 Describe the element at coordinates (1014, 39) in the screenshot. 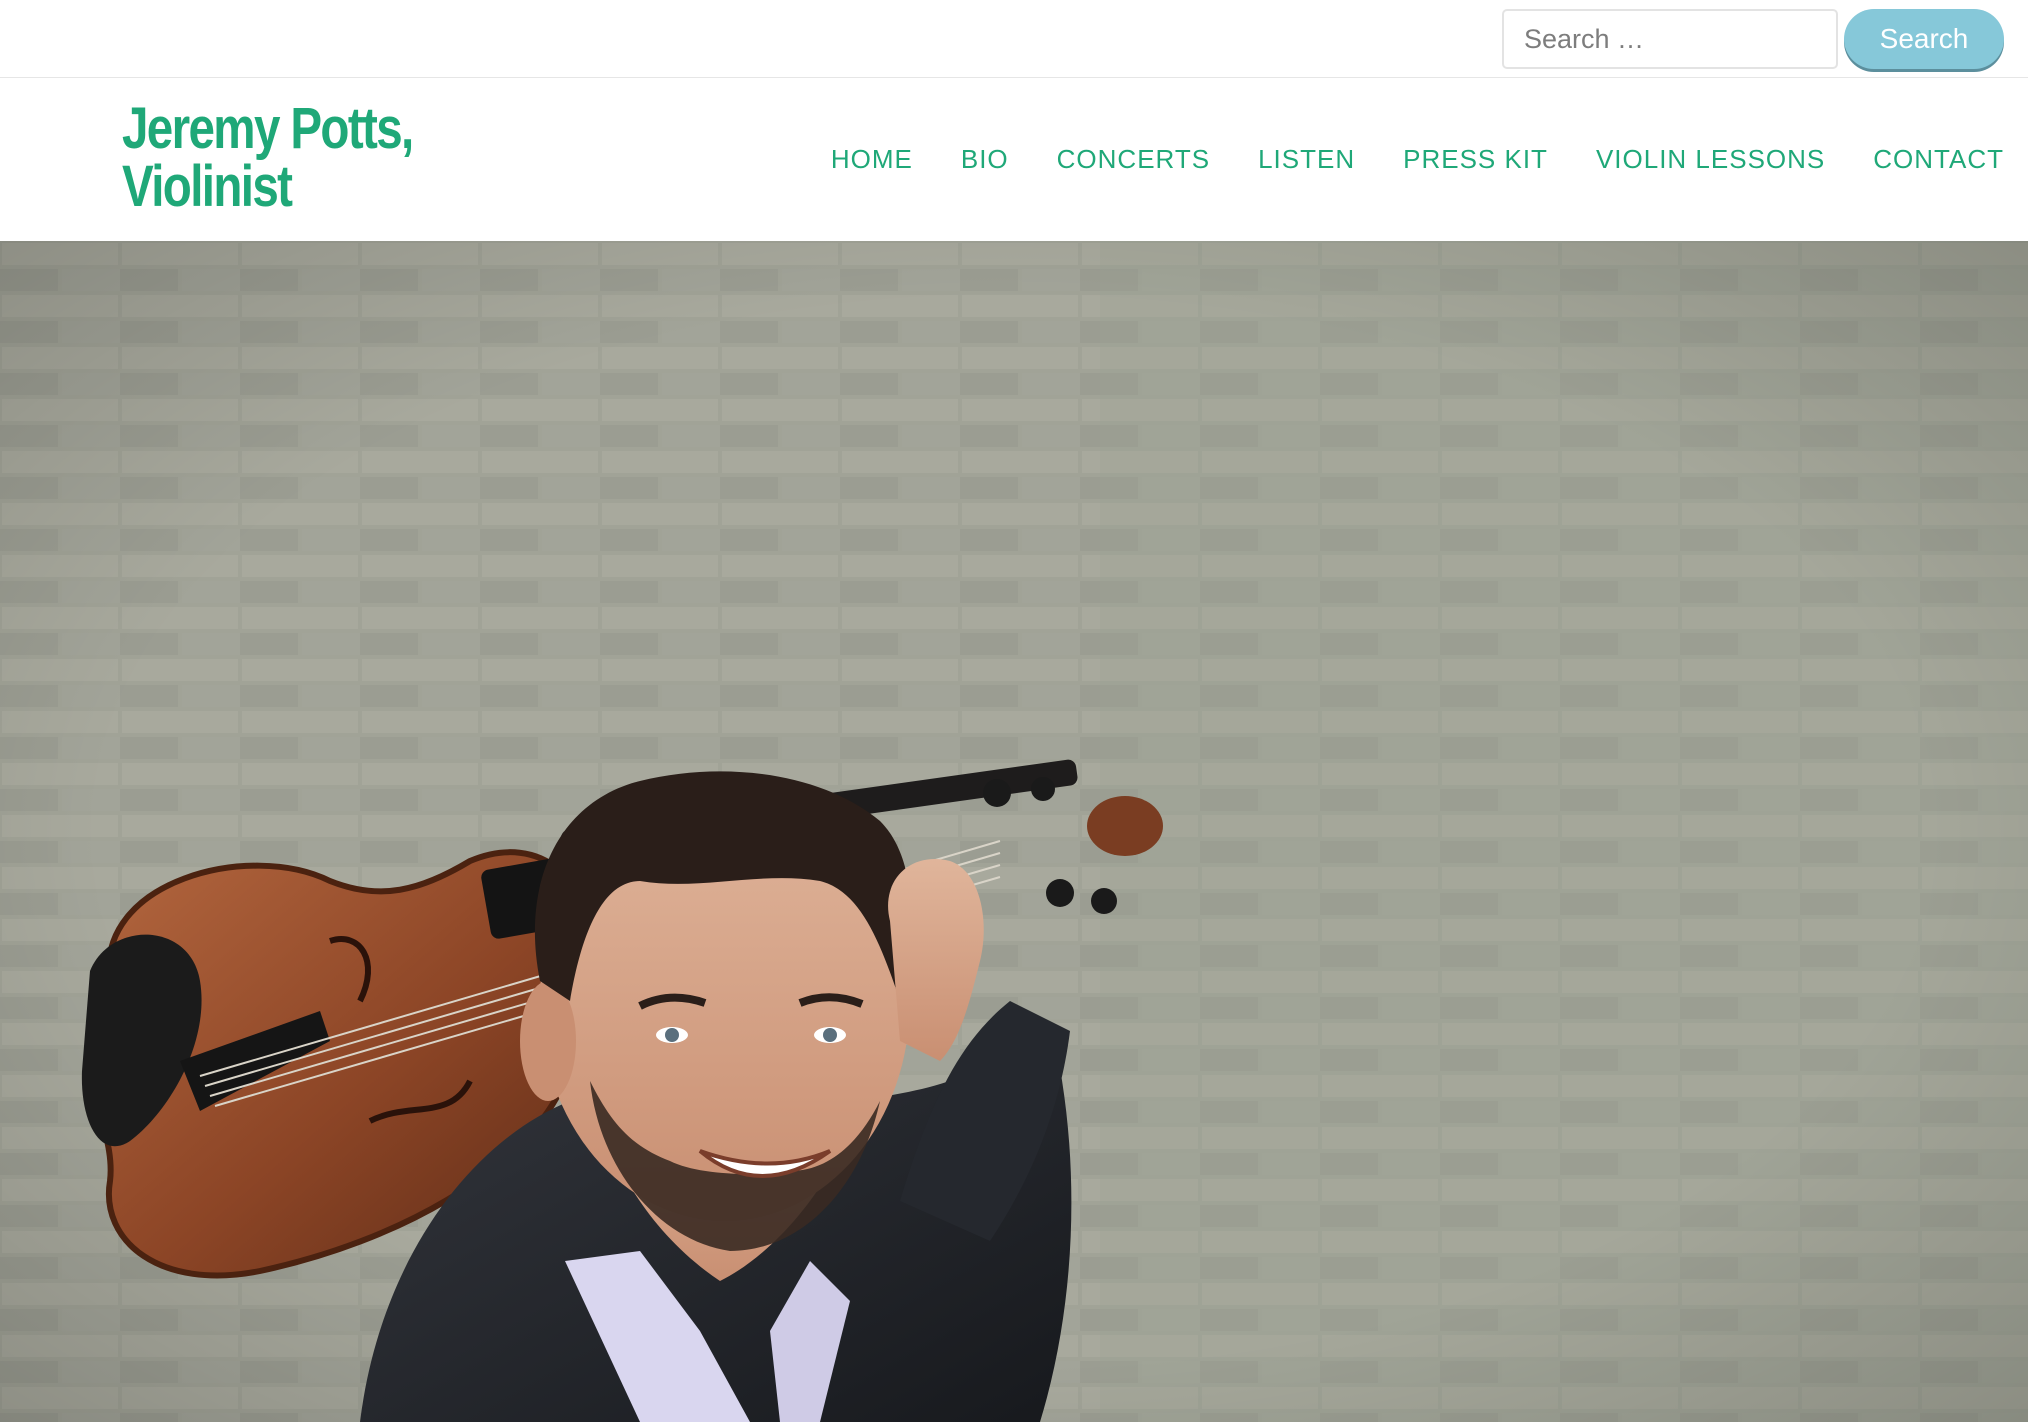

I see `top-utility-bar: Search` at that location.